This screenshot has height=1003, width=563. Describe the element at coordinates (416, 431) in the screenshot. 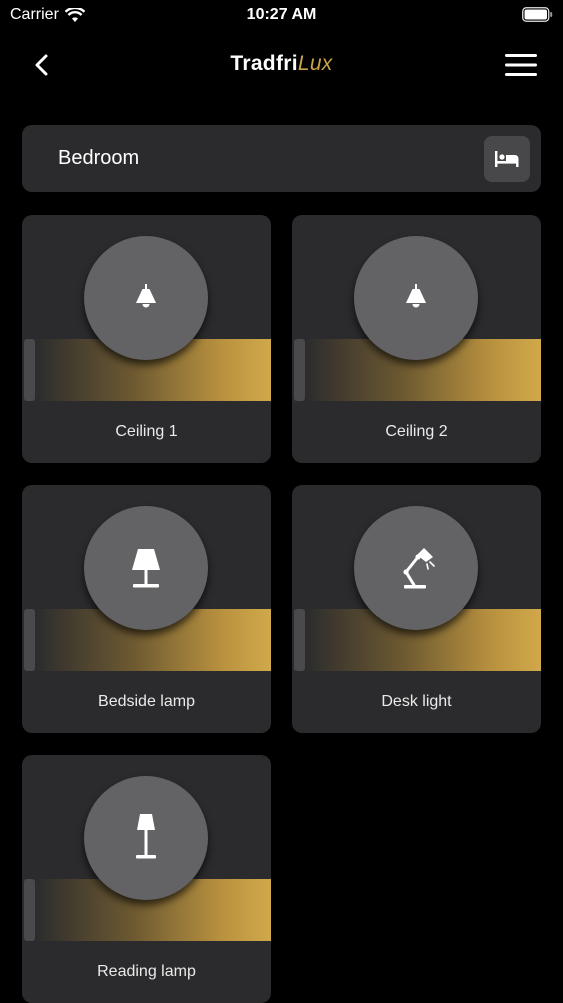

I see `light-name: Ceiling 2` at that location.